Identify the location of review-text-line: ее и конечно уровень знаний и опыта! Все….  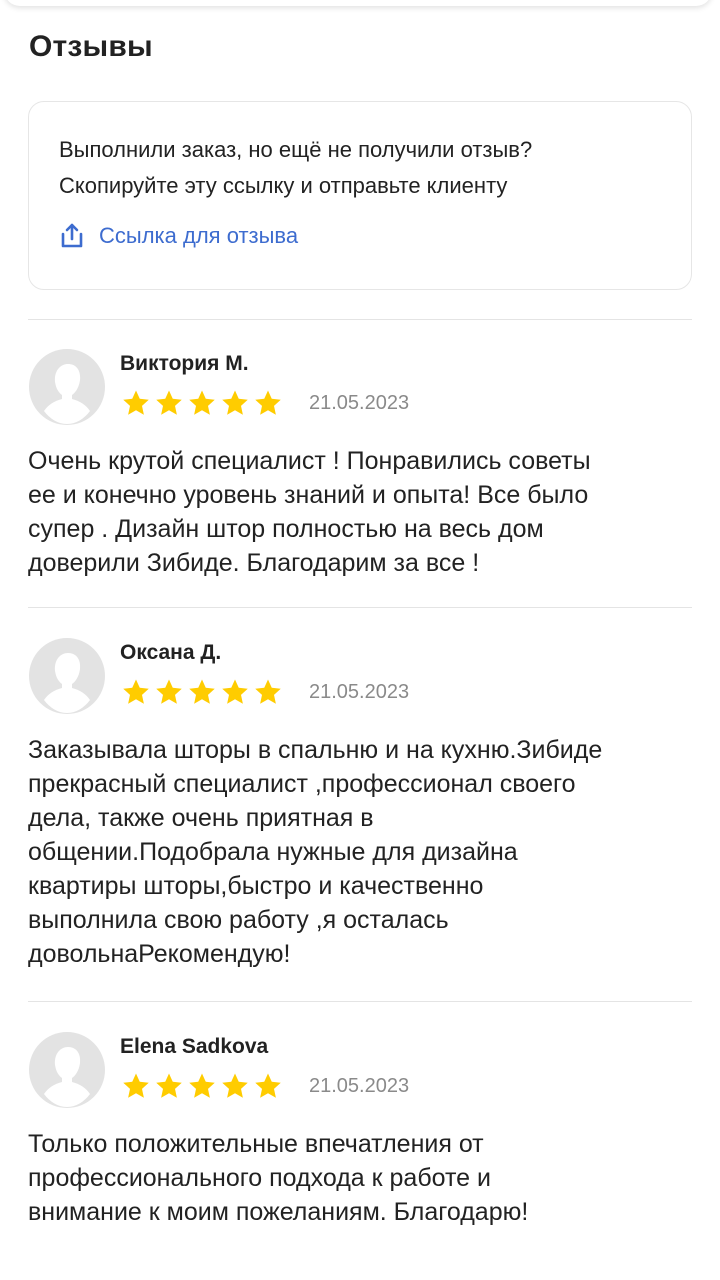
(308, 495).